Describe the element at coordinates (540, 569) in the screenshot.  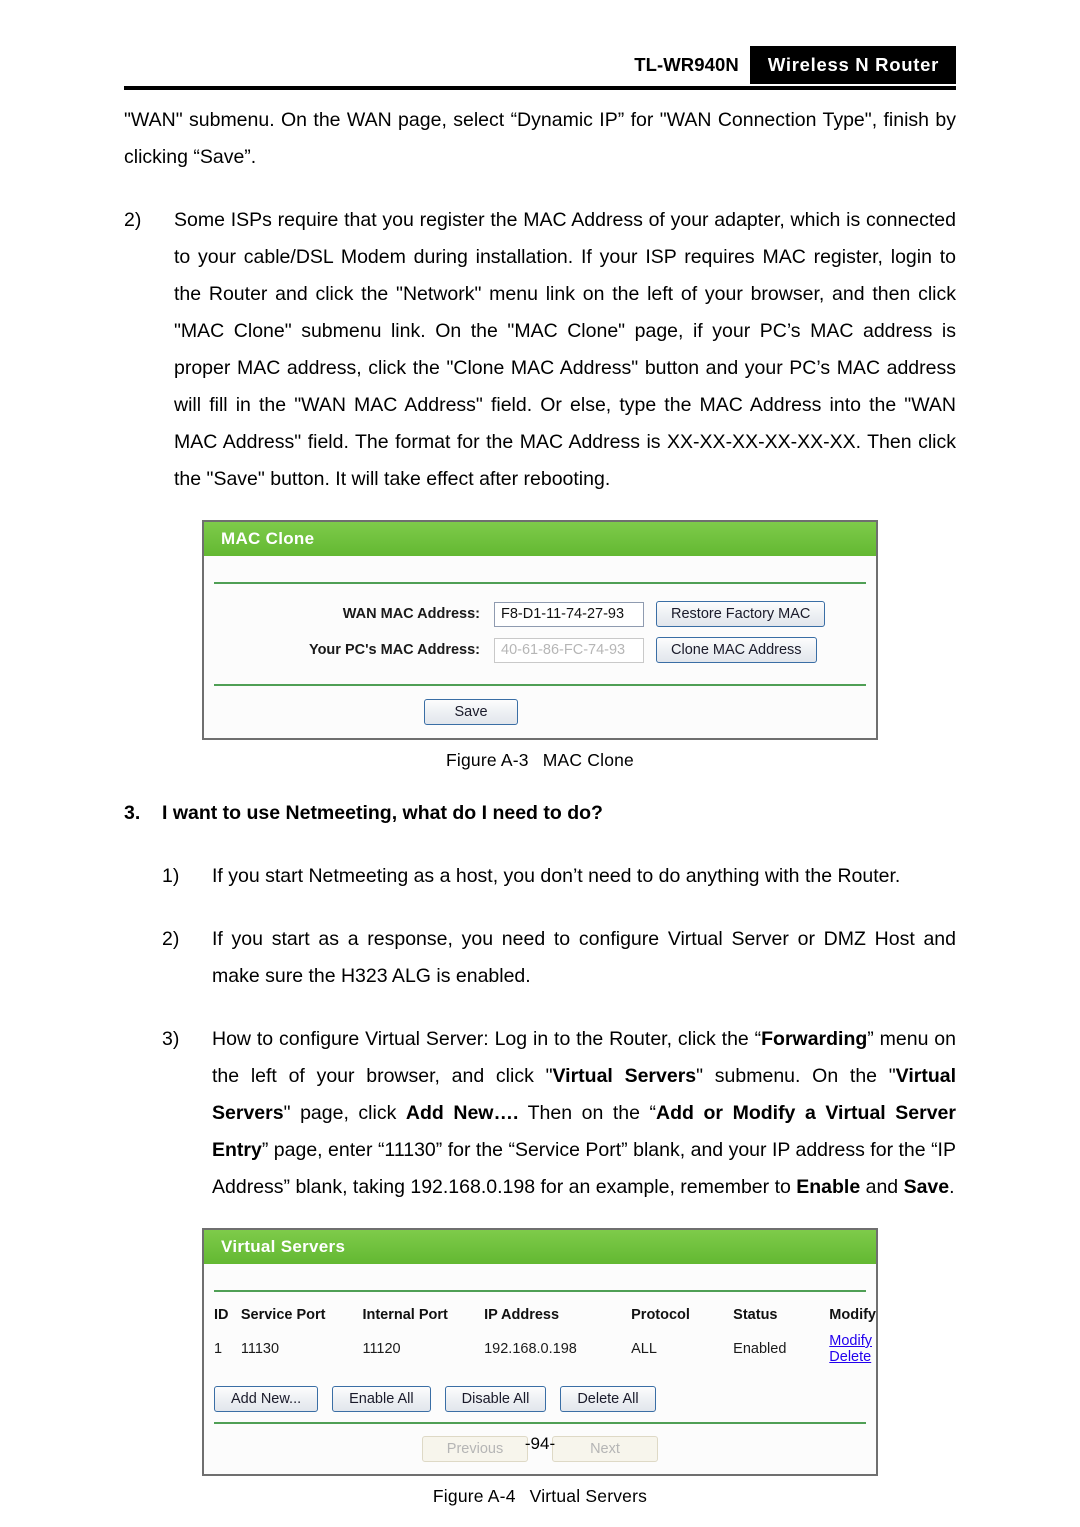
I see `mac-clone-panel-spacer` at that location.